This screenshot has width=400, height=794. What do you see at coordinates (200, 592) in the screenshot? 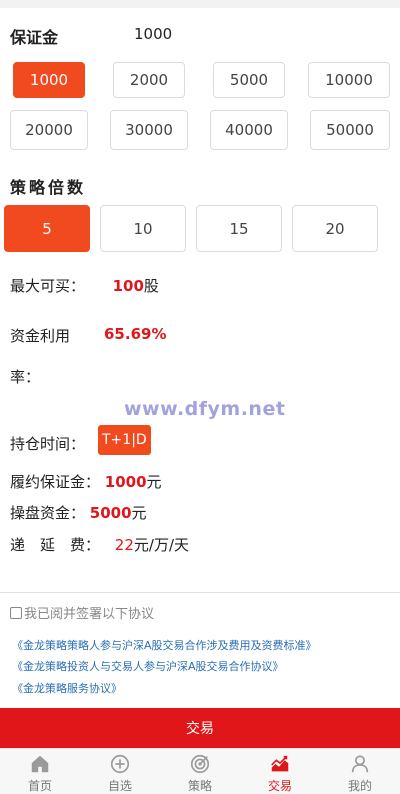
I see `divider` at bounding box center [200, 592].